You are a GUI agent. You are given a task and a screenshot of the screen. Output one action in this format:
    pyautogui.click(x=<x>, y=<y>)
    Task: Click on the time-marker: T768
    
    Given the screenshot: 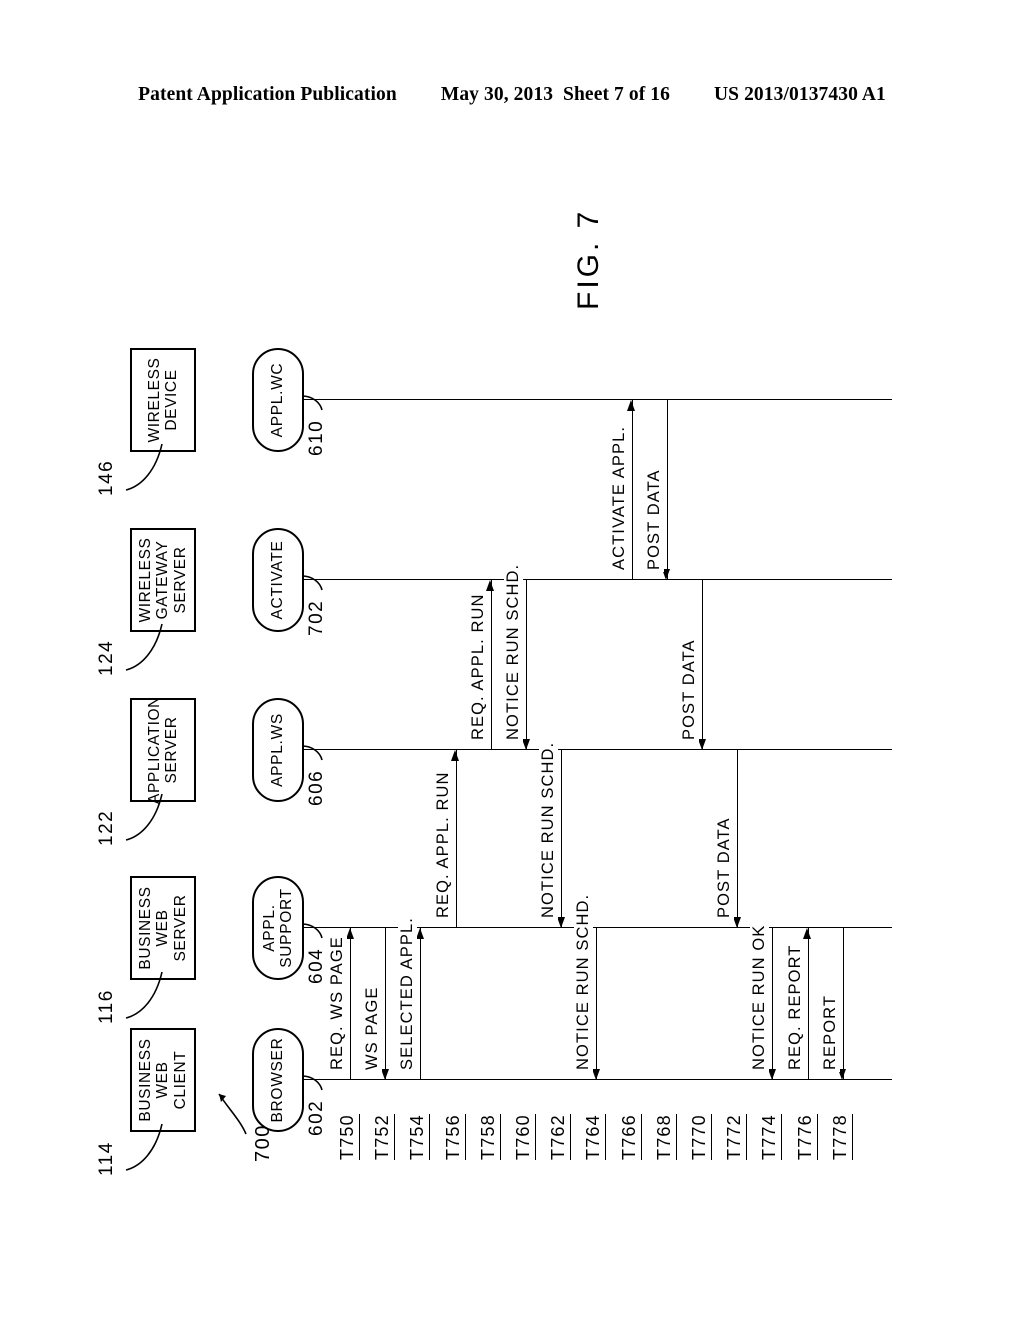 What is the action you would take?
    pyautogui.click(x=665, y=1137)
    